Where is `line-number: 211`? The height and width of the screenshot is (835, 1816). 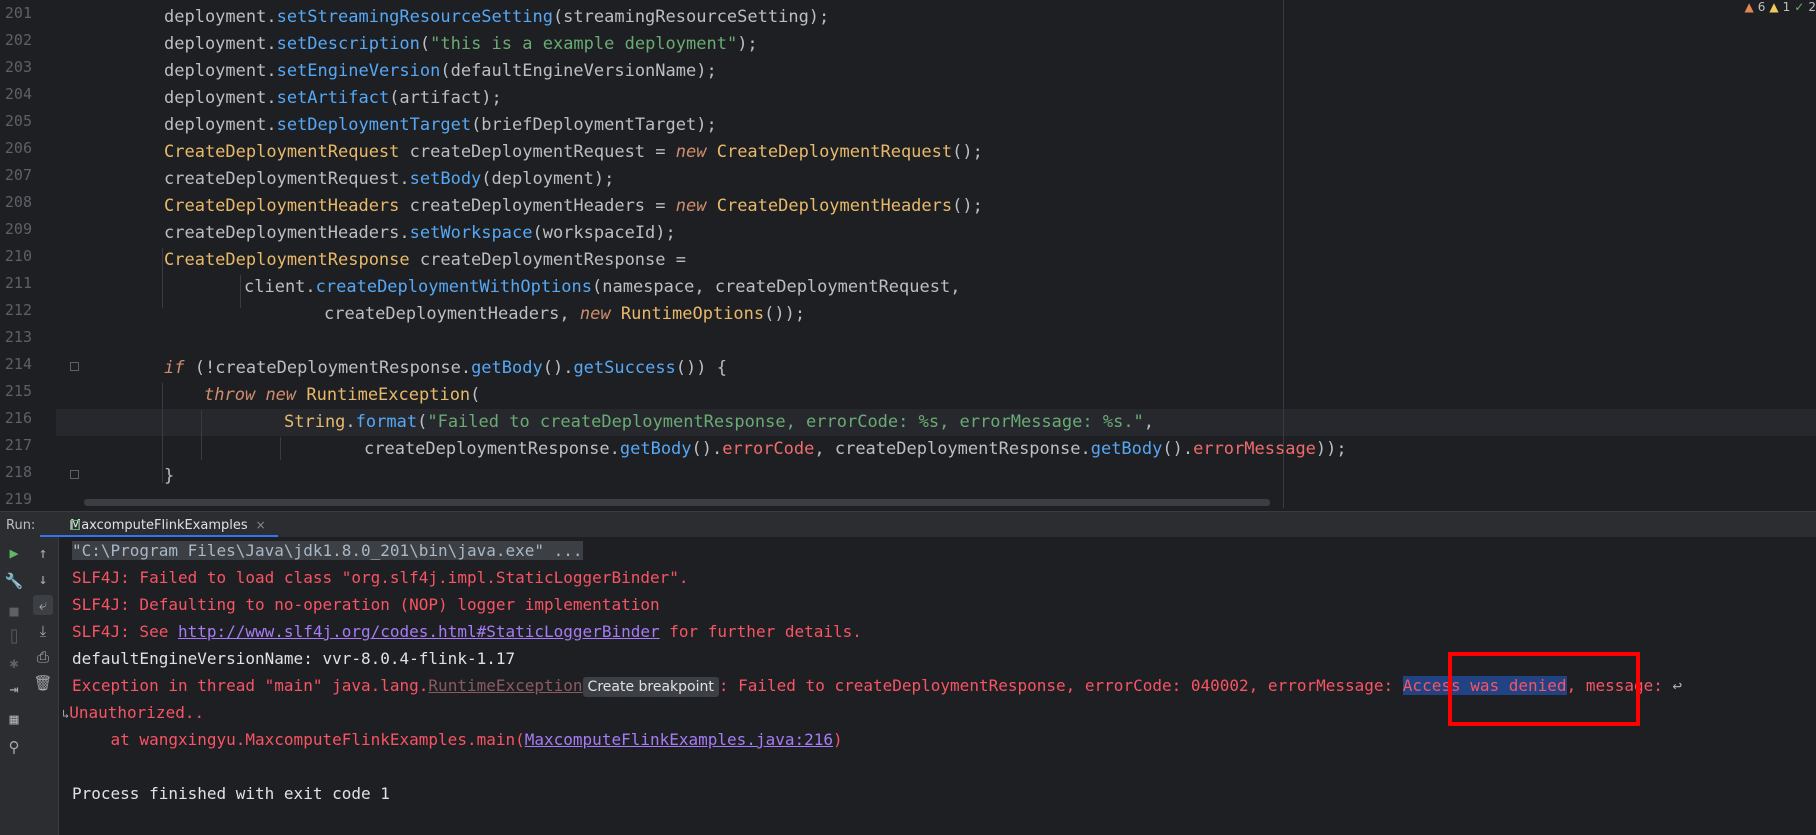
line-number: 211 is located at coordinates (16, 283).